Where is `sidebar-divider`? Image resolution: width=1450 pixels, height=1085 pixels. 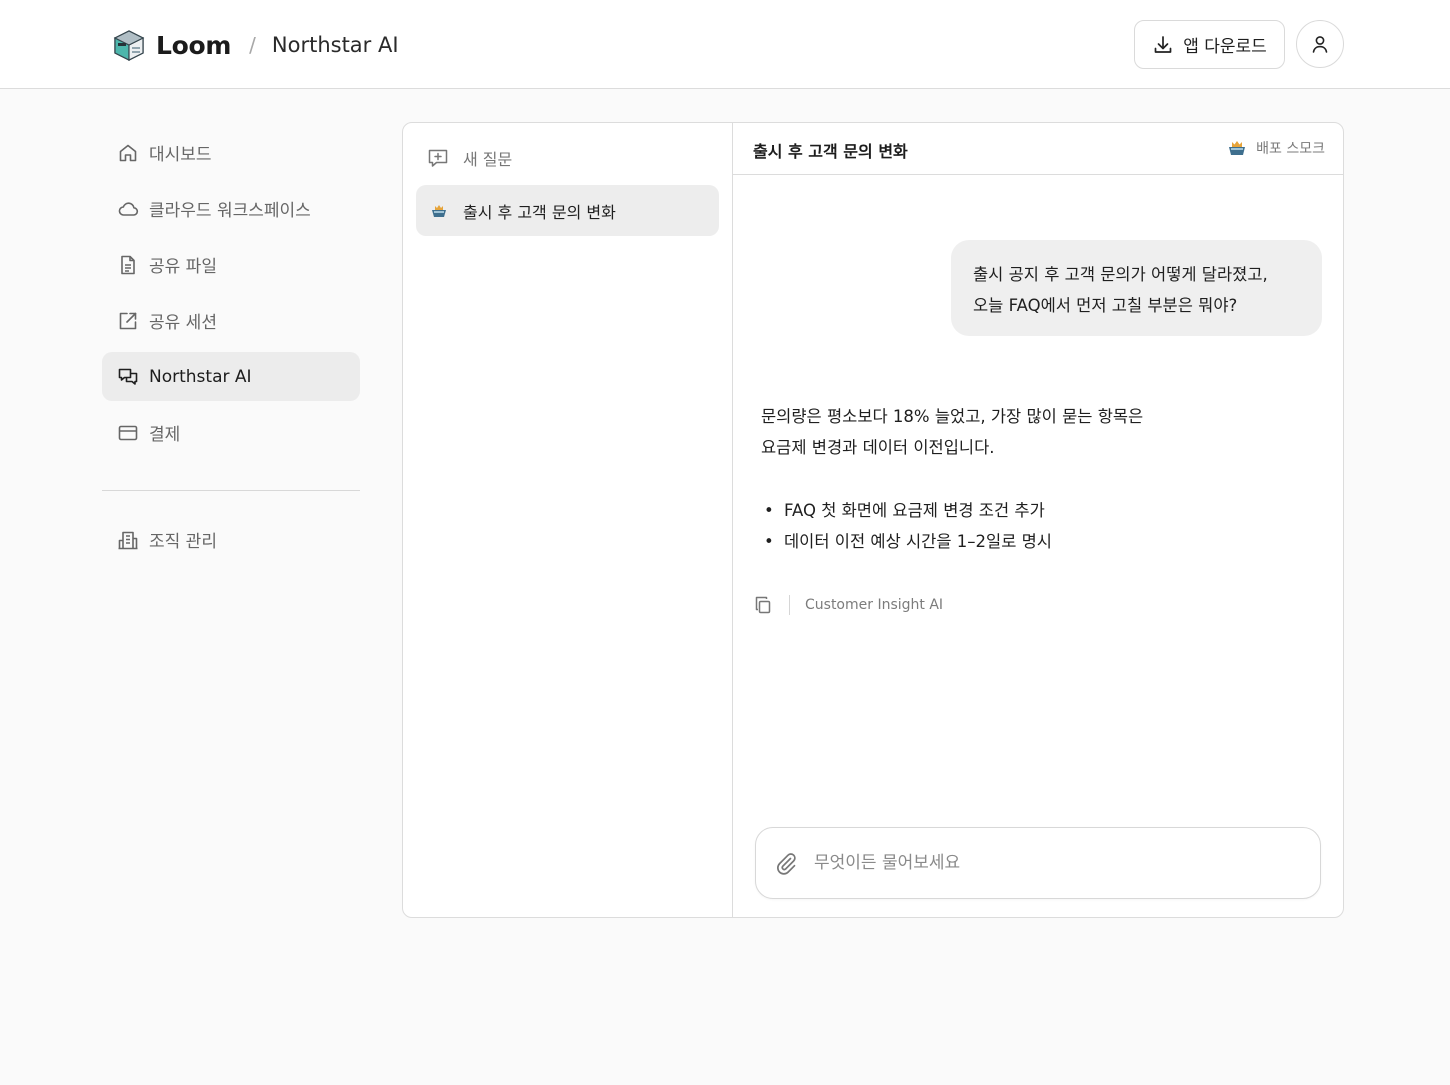
sidebar-divider is located at coordinates (231, 490).